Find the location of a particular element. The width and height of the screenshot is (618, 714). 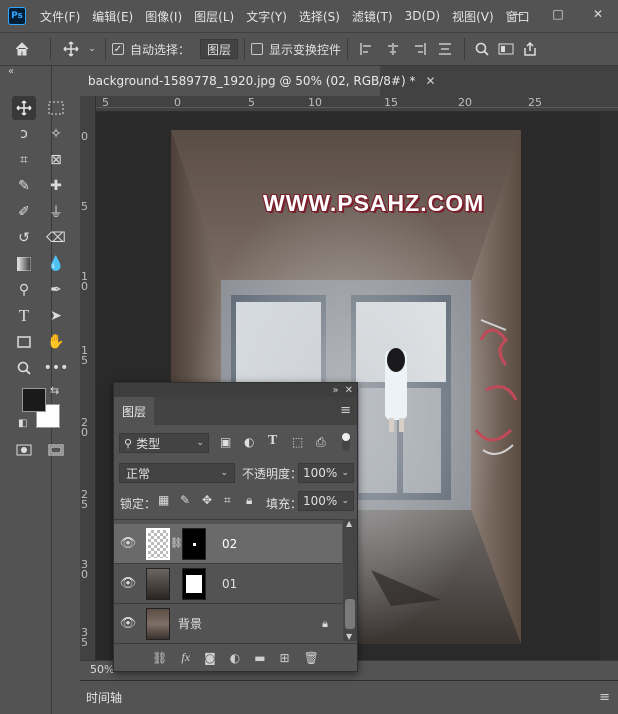

menu-type: 文字(Y) is located at coordinates (266, 16).